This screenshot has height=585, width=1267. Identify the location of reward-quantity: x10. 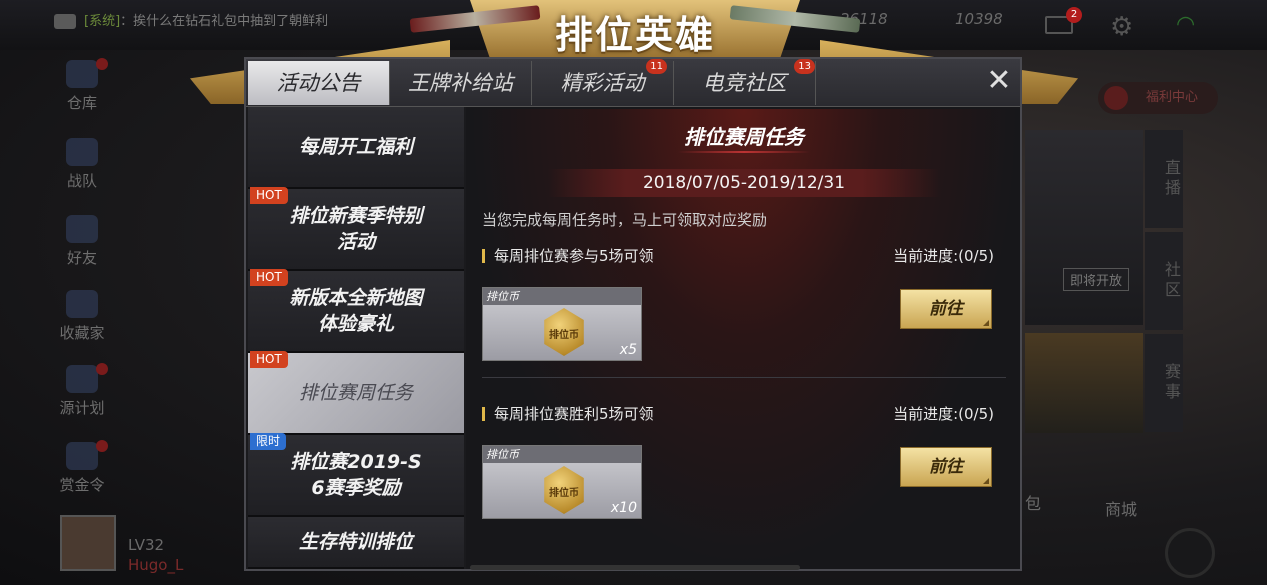
(623, 508).